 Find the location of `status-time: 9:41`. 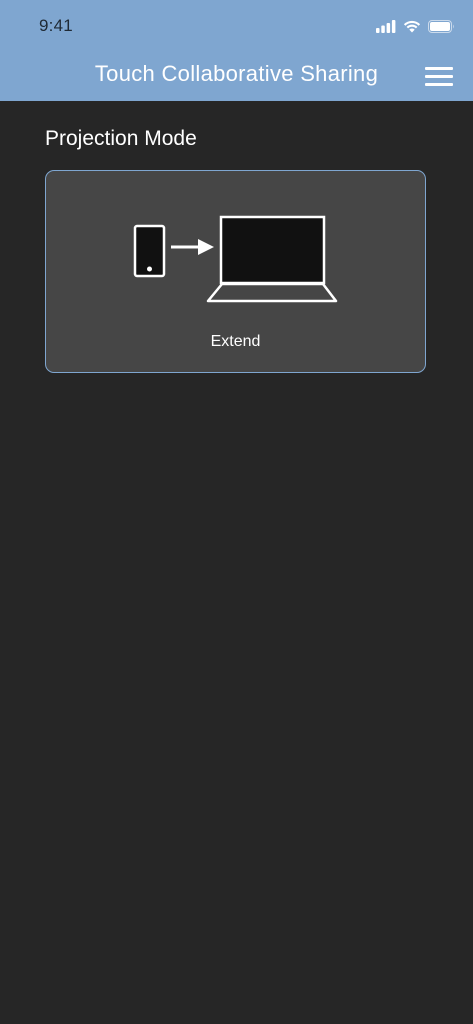

status-time: 9:41 is located at coordinates (56, 25).